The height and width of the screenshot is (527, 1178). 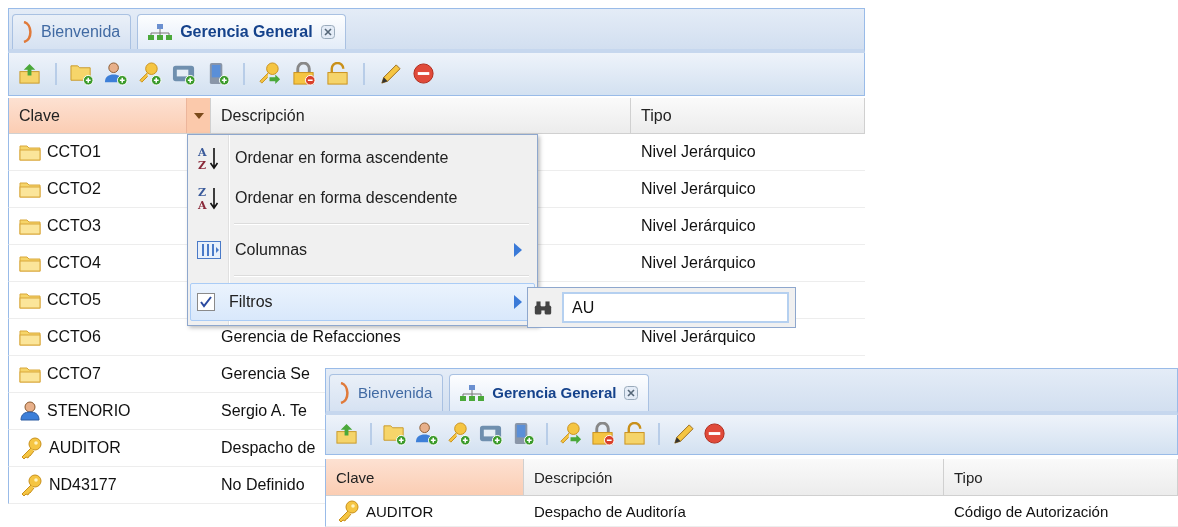 I want to click on table-cell-text: ND43177, so click(x=83, y=485).